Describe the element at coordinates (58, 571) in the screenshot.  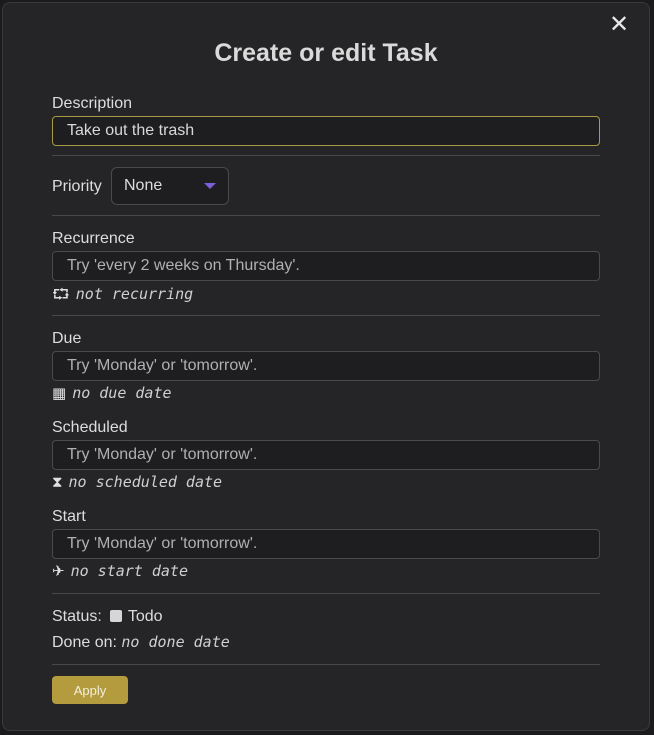
I see `plane-departure-icon: ✈` at that location.